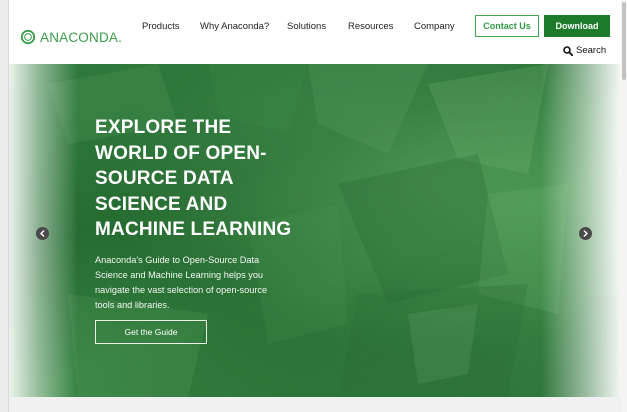 Image resolution: width=627 pixels, height=412 pixels. Describe the element at coordinates (28, 37) in the screenshot. I see `anaconda-ring-icon` at that location.